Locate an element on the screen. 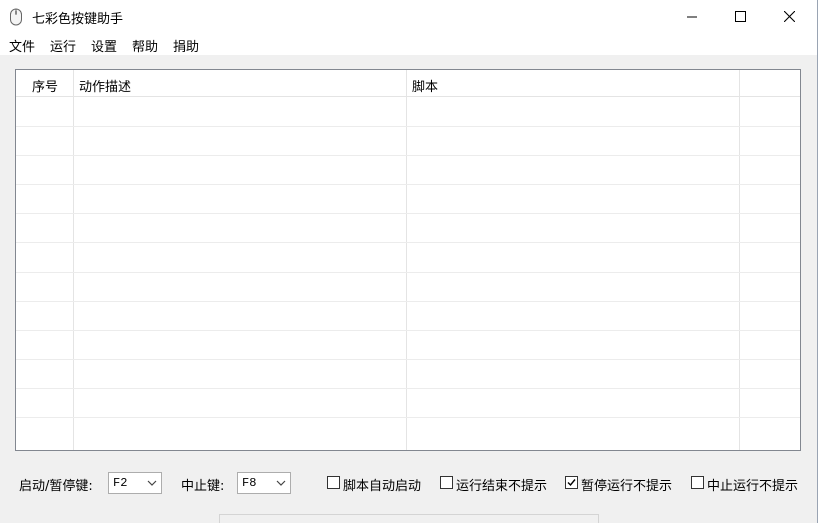 The height and width of the screenshot is (523, 833). start-pause-key-label: 启动/暂停键: is located at coordinates (56, 486).